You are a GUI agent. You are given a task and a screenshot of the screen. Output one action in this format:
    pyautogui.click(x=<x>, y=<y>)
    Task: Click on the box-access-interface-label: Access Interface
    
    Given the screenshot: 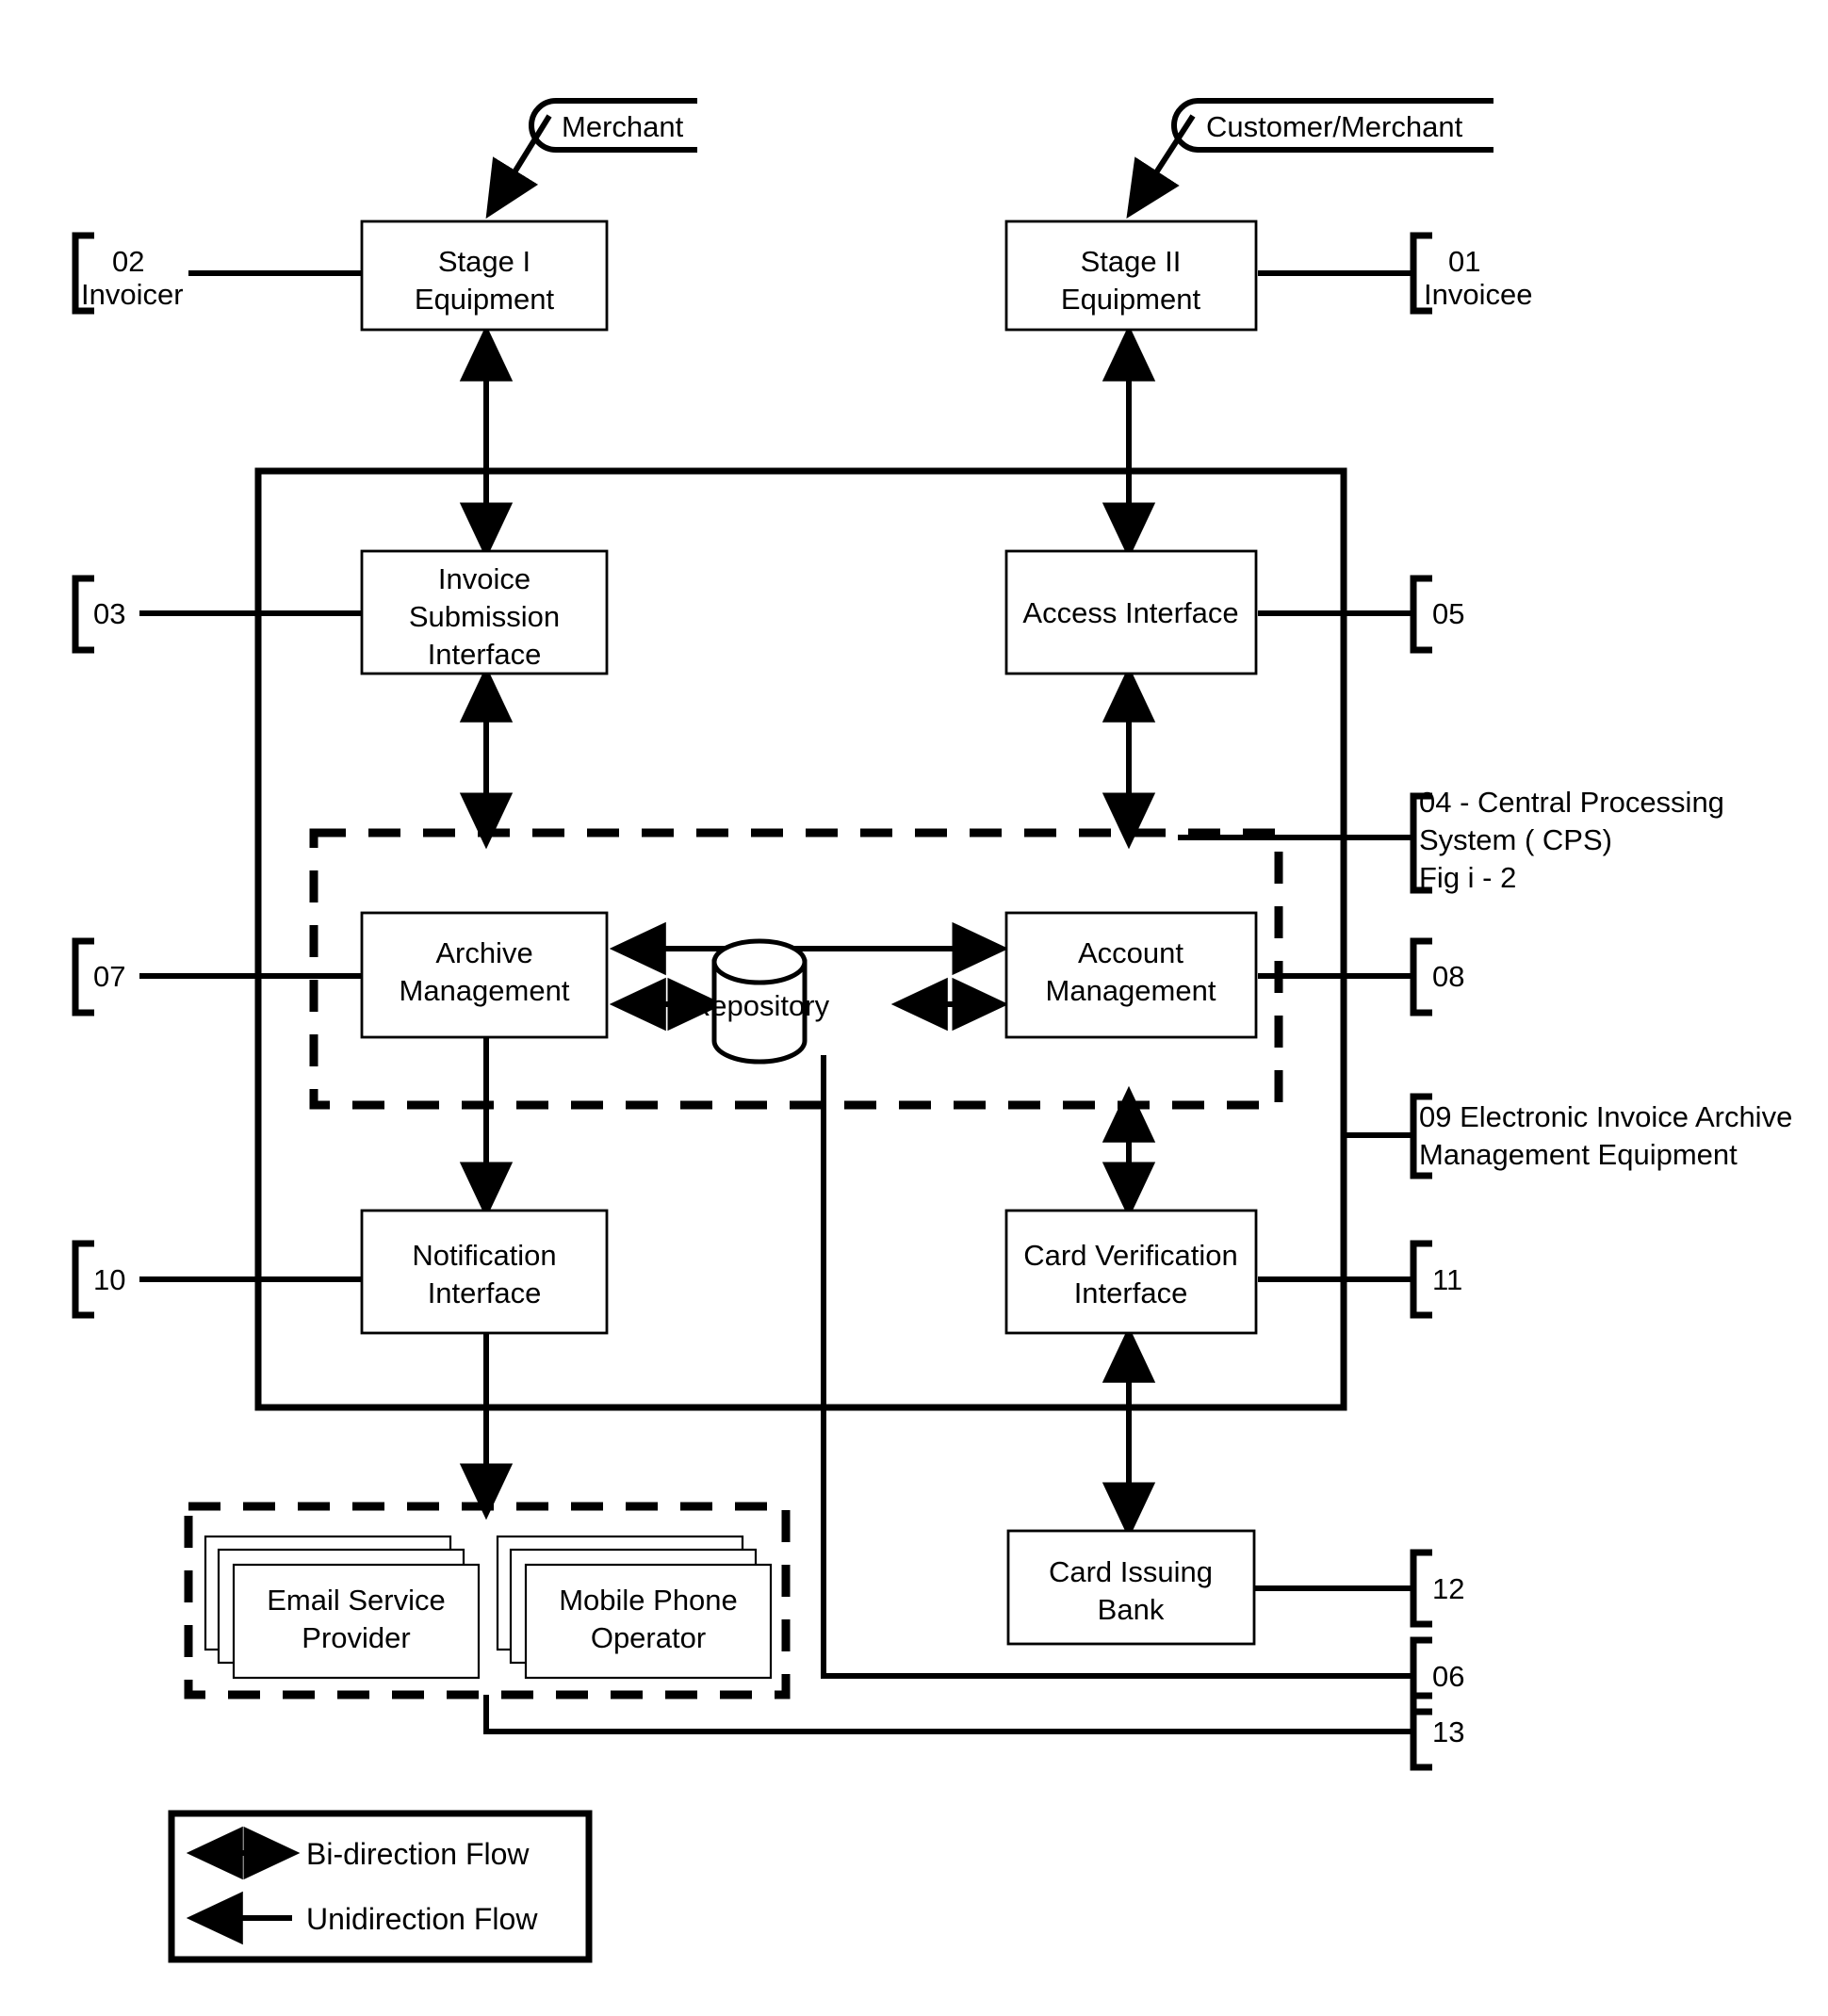 What is the action you would take?
    pyautogui.click(x=1130, y=612)
    